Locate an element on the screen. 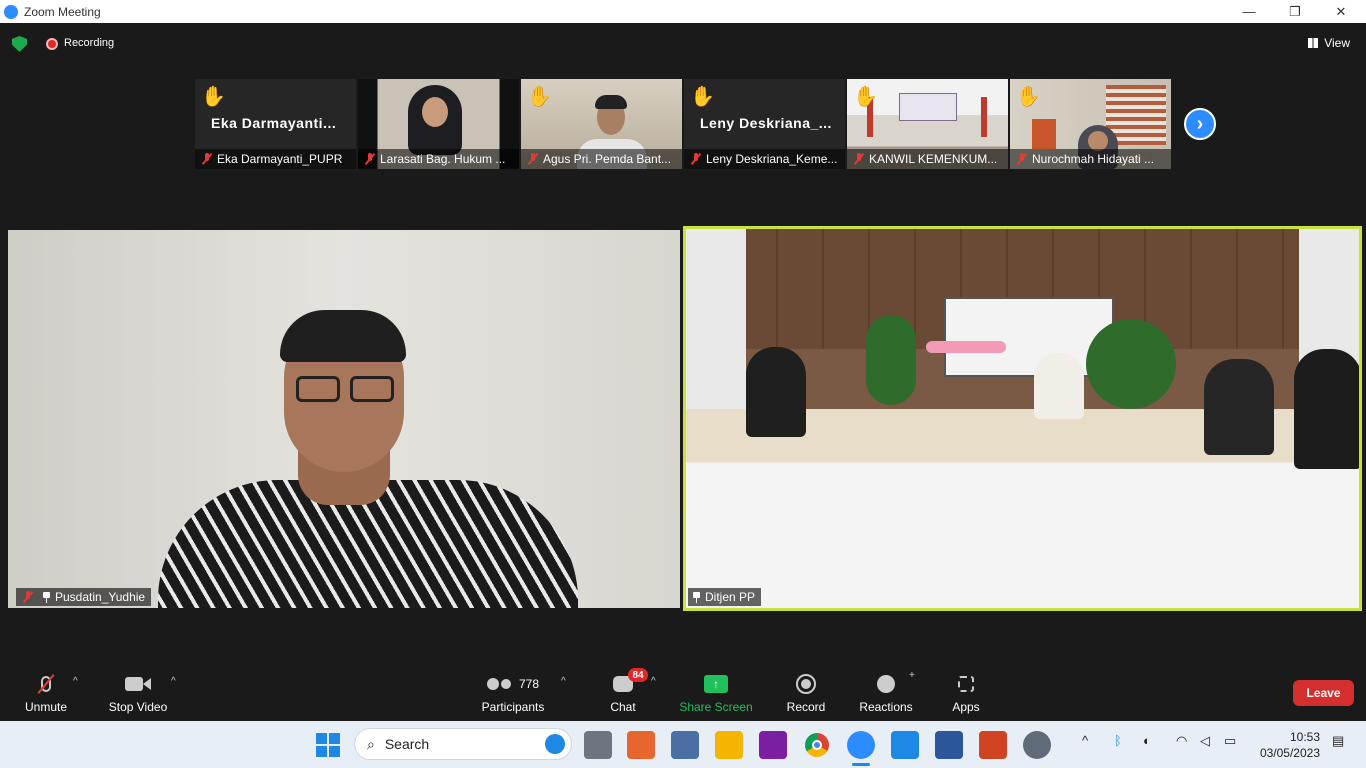  zoom-taskbar-icon is located at coordinates (861, 745).